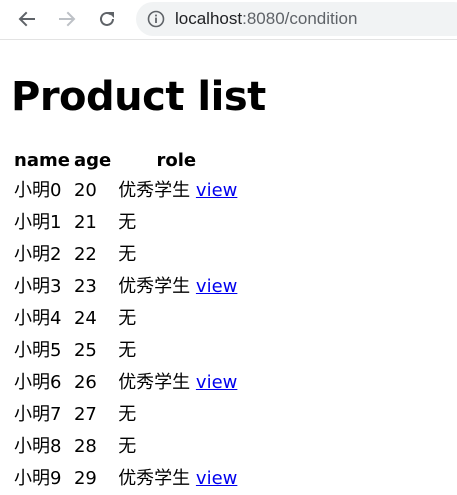 The image size is (457, 495). I want to click on table-row: 小明2 22 无, so click(125, 255).